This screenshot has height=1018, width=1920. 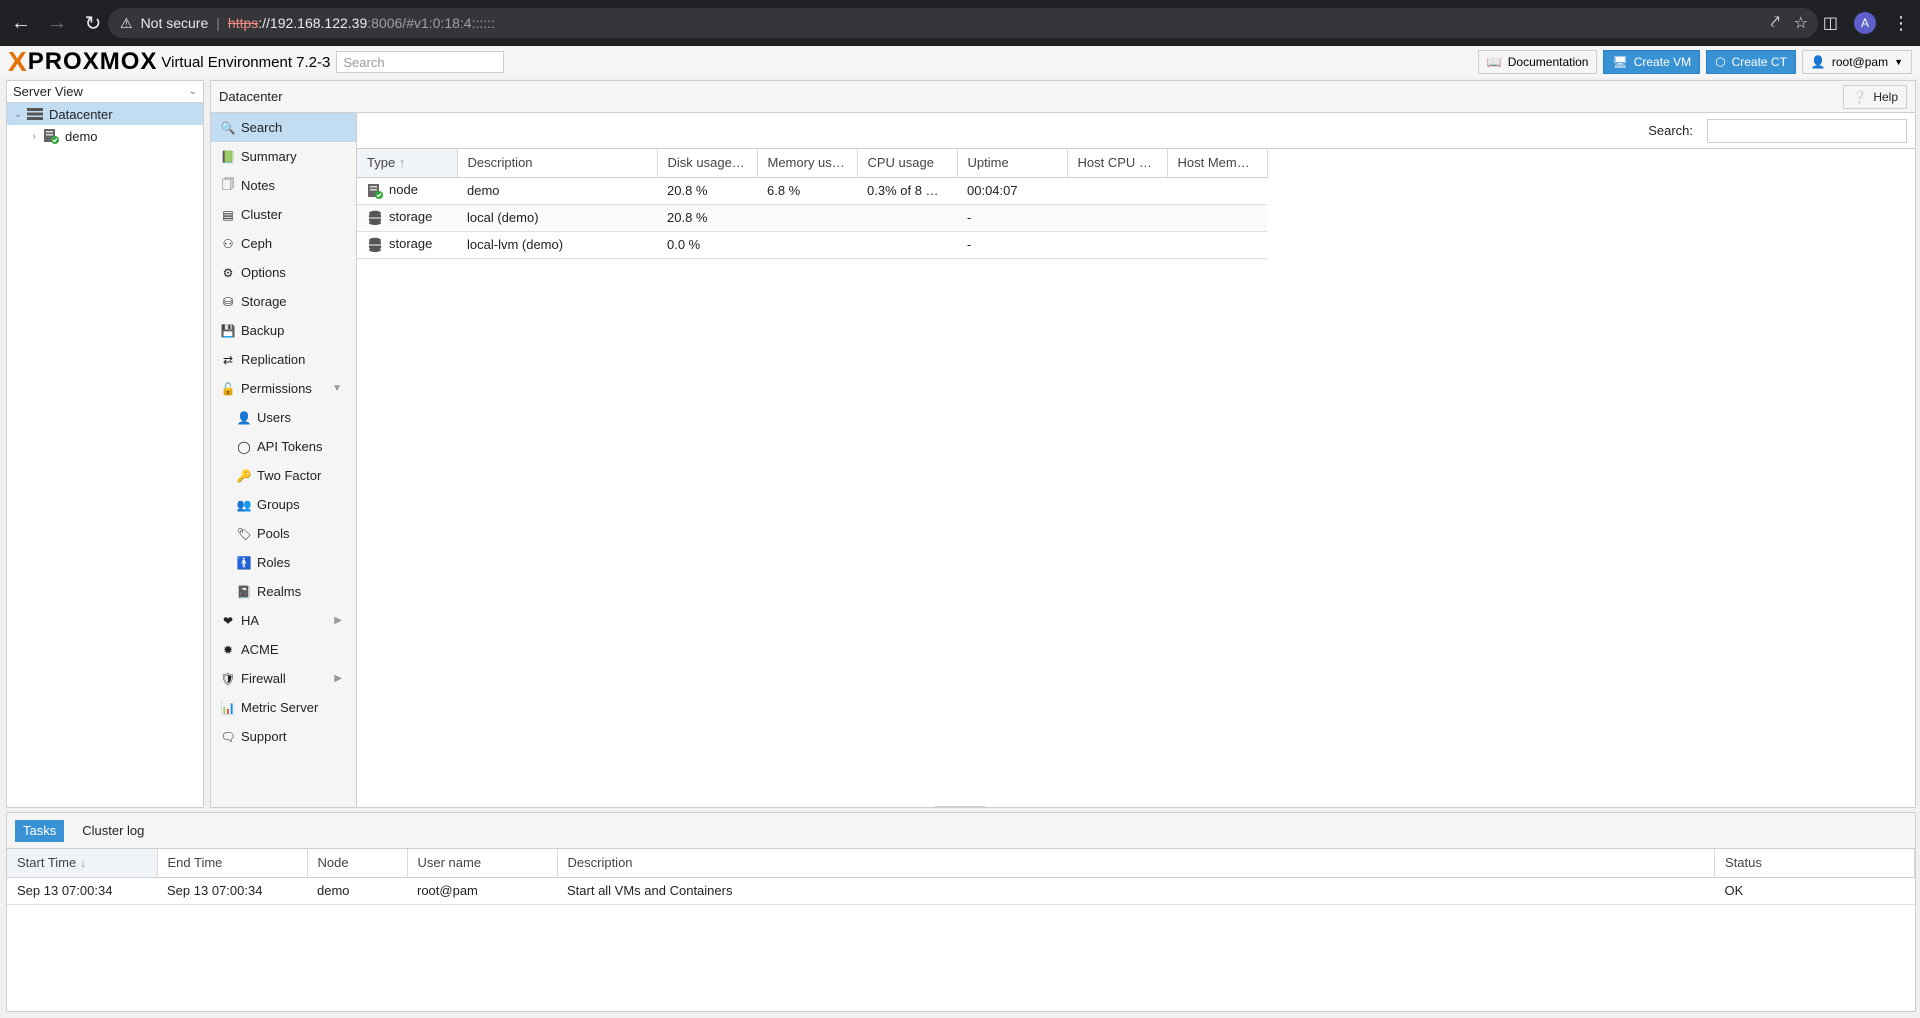 What do you see at coordinates (357, 863) in the screenshot?
I see `column-header-node: Node` at bounding box center [357, 863].